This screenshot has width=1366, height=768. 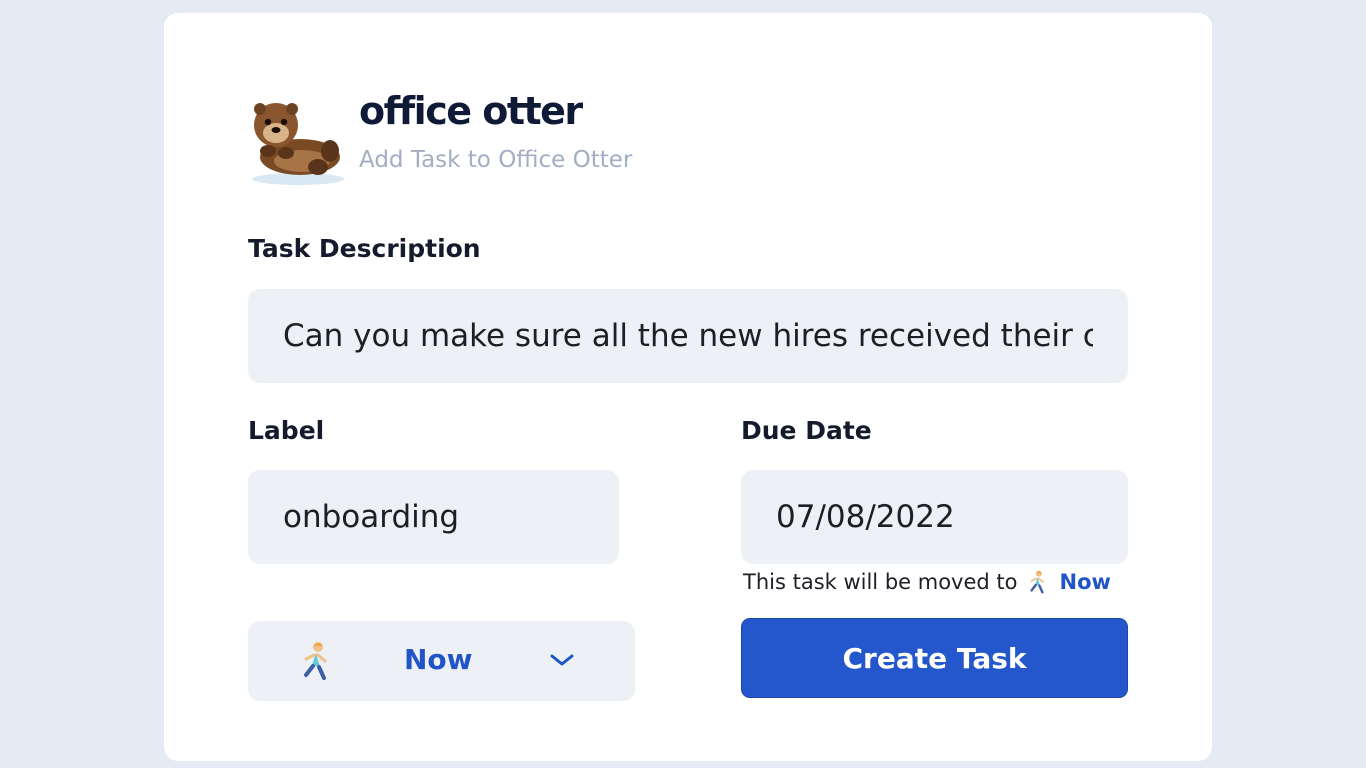 What do you see at coordinates (562, 660) in the screenshot?
I see `chevron-down-icon` at bounding box center [562, 660].